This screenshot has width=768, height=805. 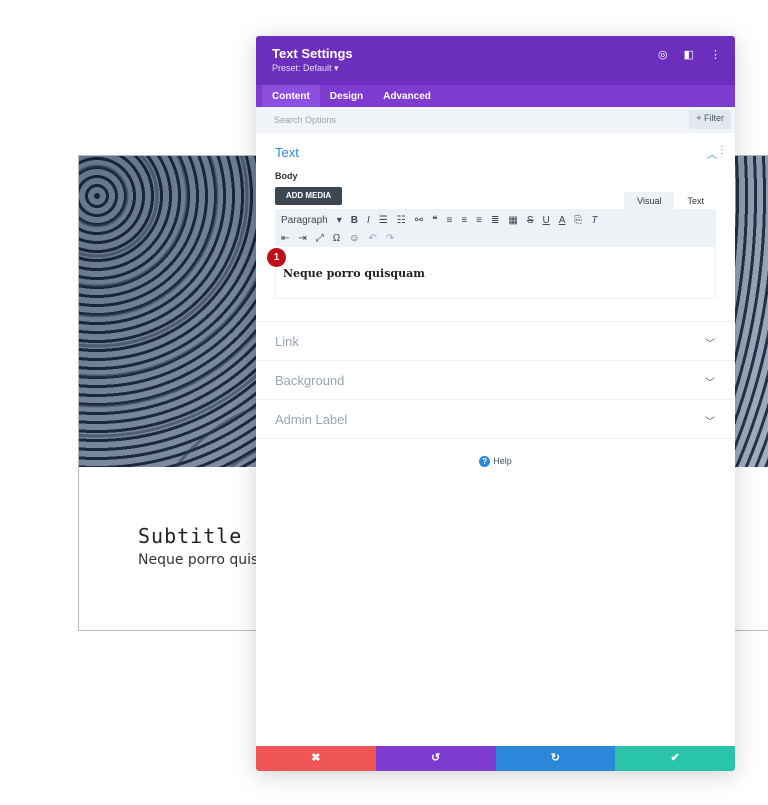 What do you see at coordinates (562, 220) in the screenshot?
I see `text-color-icon: A` at bounding box center [562, 220].